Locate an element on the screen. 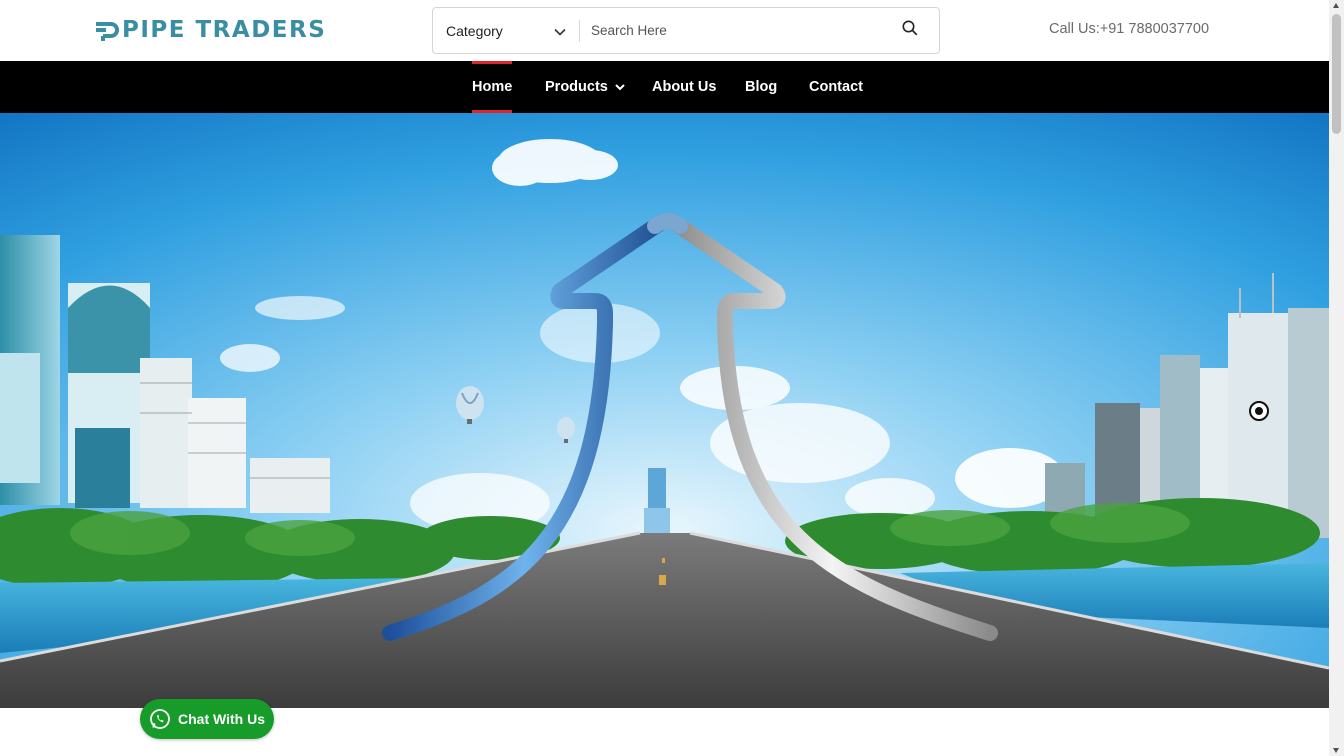 This screenshot has height=756, width=1344. pipe-logo-icon is located at coordinates (107, 30).